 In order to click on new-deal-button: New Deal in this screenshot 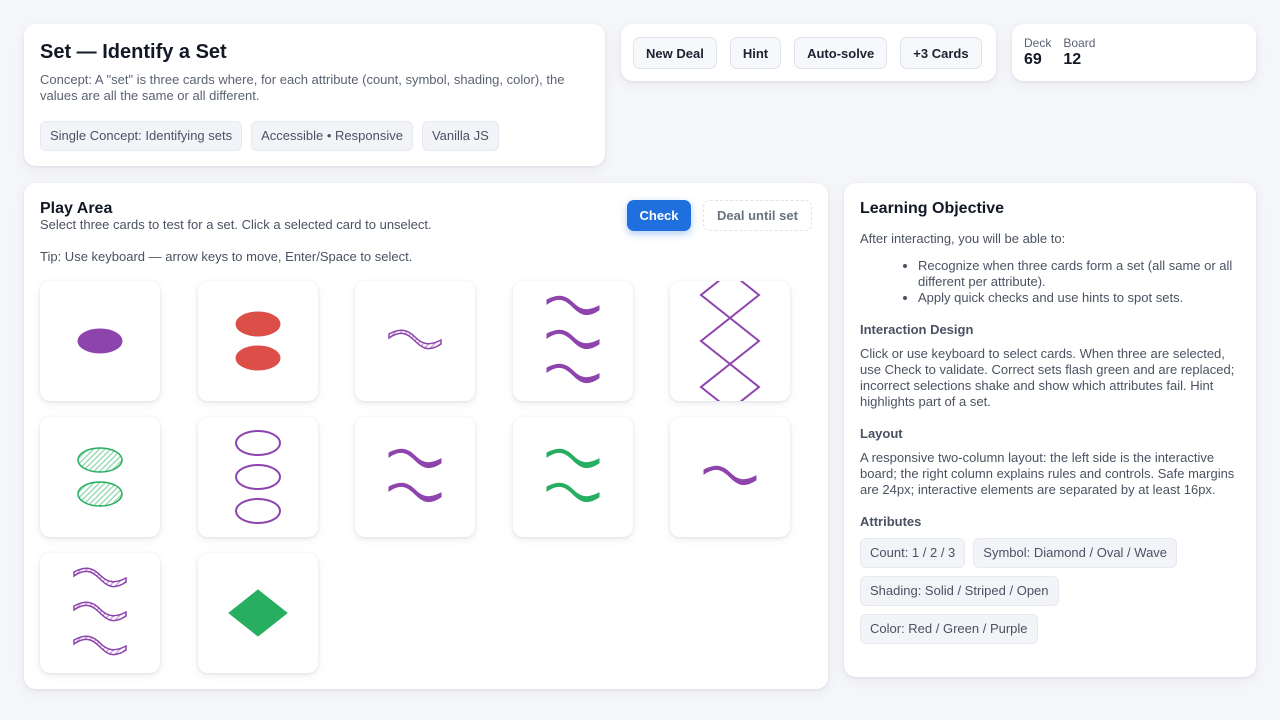, I will do `click(675, 53)`.